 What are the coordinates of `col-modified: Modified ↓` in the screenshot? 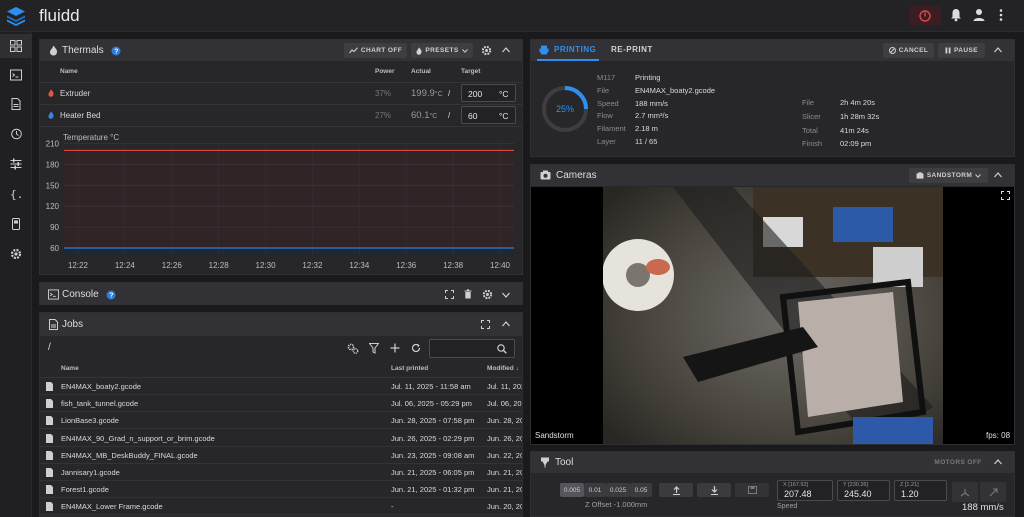 It's located at (503, 368).